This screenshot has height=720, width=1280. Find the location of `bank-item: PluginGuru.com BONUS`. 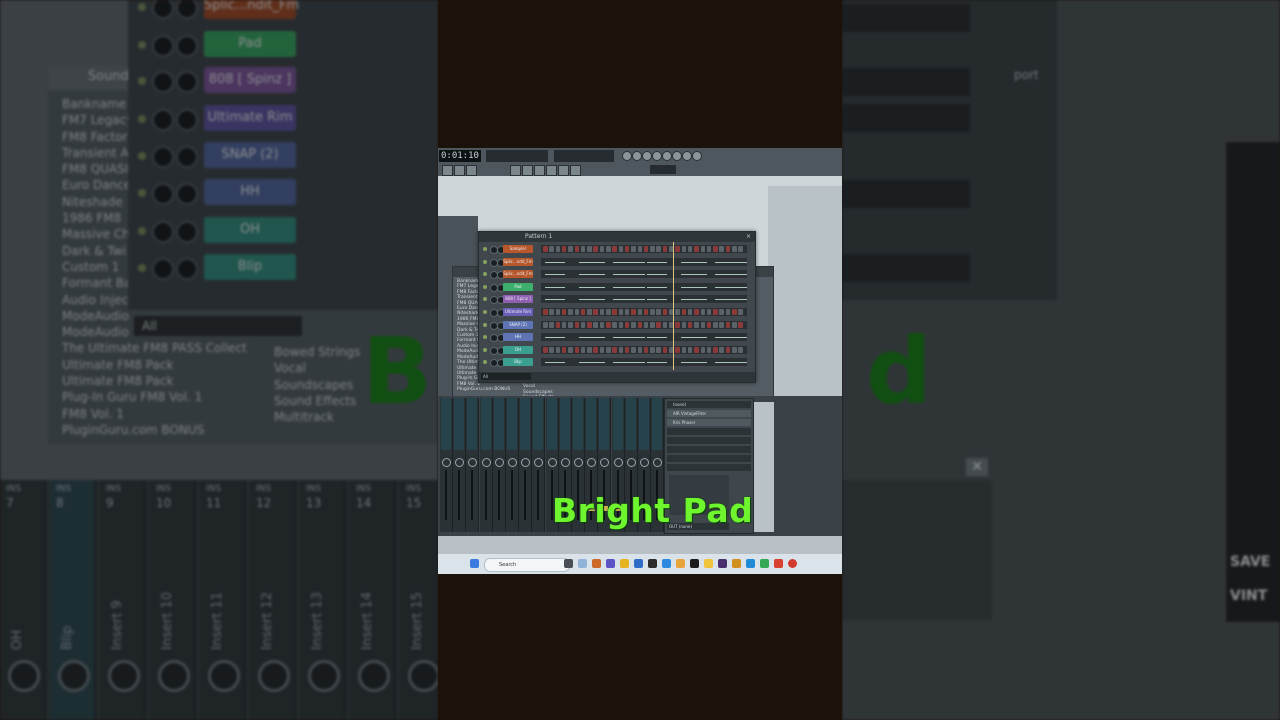

bank-item: PluginGuru.com BONUS is located at coordinates (491, 389).